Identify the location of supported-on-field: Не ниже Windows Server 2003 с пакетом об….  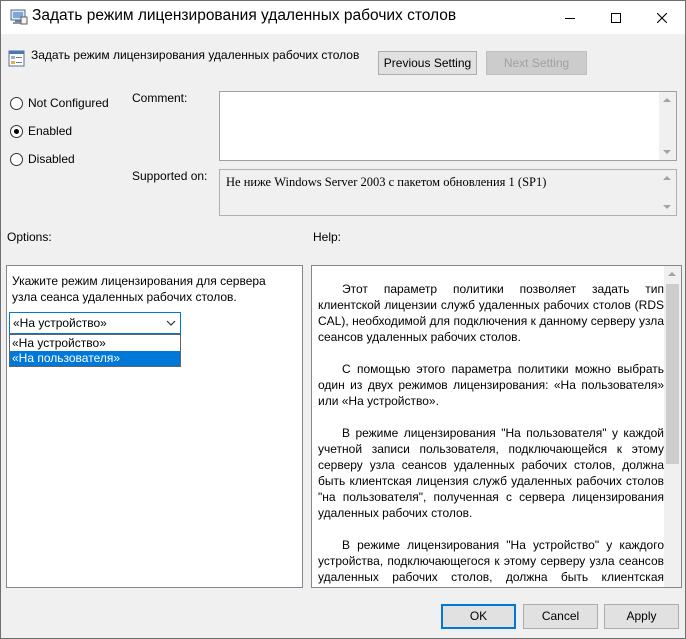
(448, 192).